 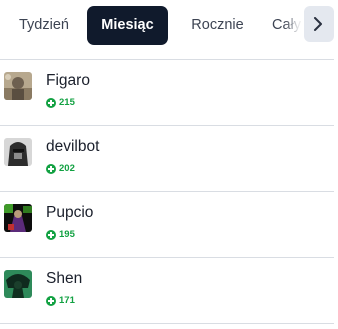 I want to click on score-value: 195, so click(x=67, y=234).